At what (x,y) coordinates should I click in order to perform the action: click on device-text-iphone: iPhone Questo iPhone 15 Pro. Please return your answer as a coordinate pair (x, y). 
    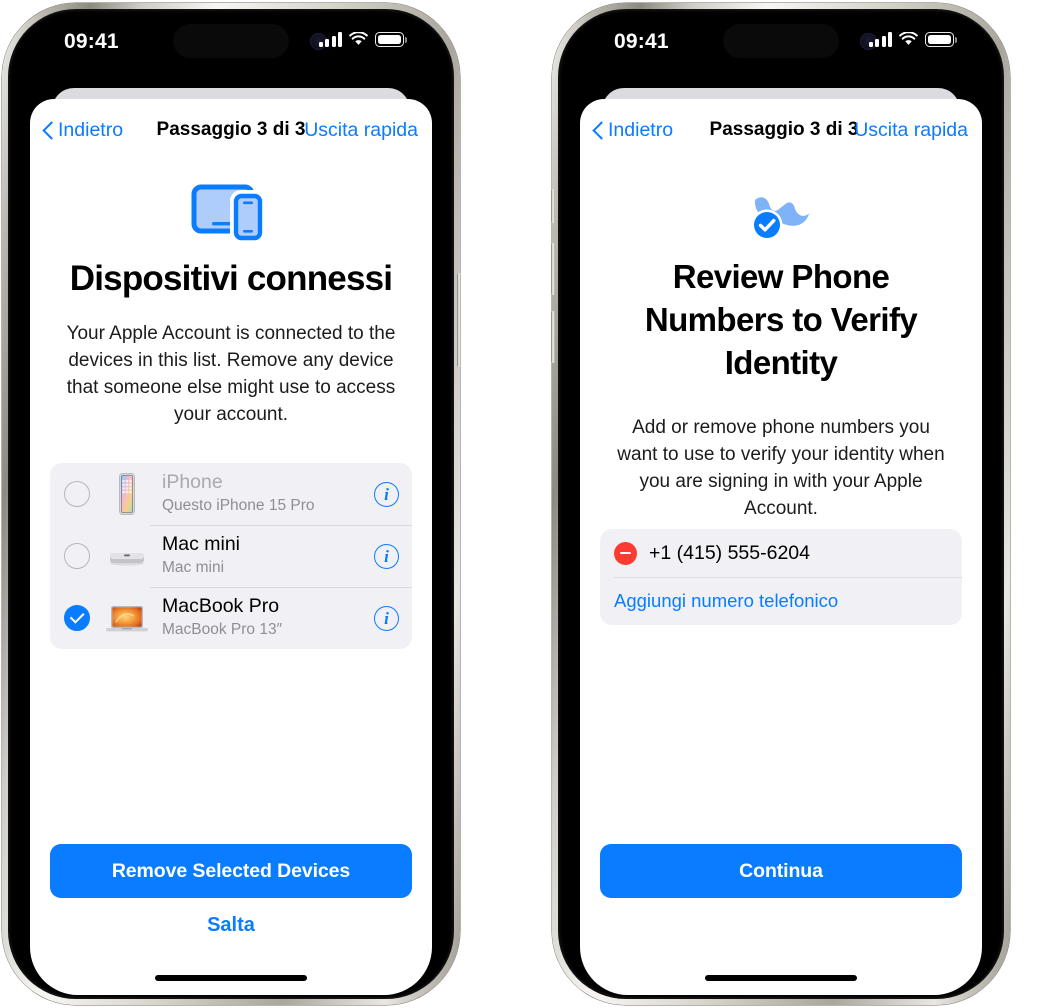
    Looking at the image, I should click on (268, 493).